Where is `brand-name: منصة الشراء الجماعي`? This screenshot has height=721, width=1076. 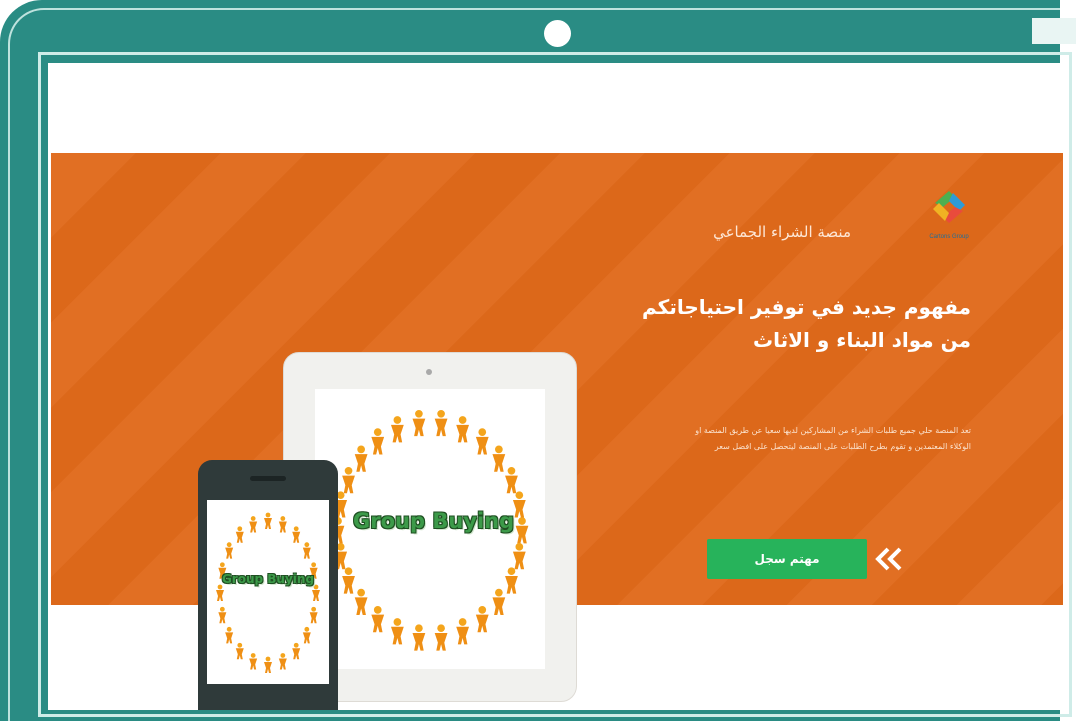 brand-name: منصة الشراء الجماعي is located at coordinates (782, 232).